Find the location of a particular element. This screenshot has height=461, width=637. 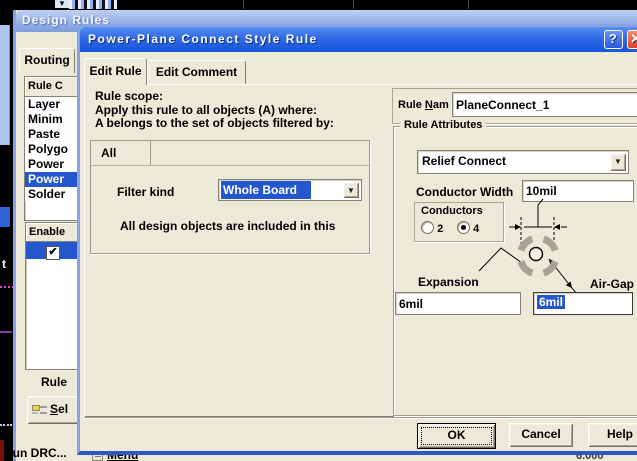

radio-icon is located at coordinates (427, 227).